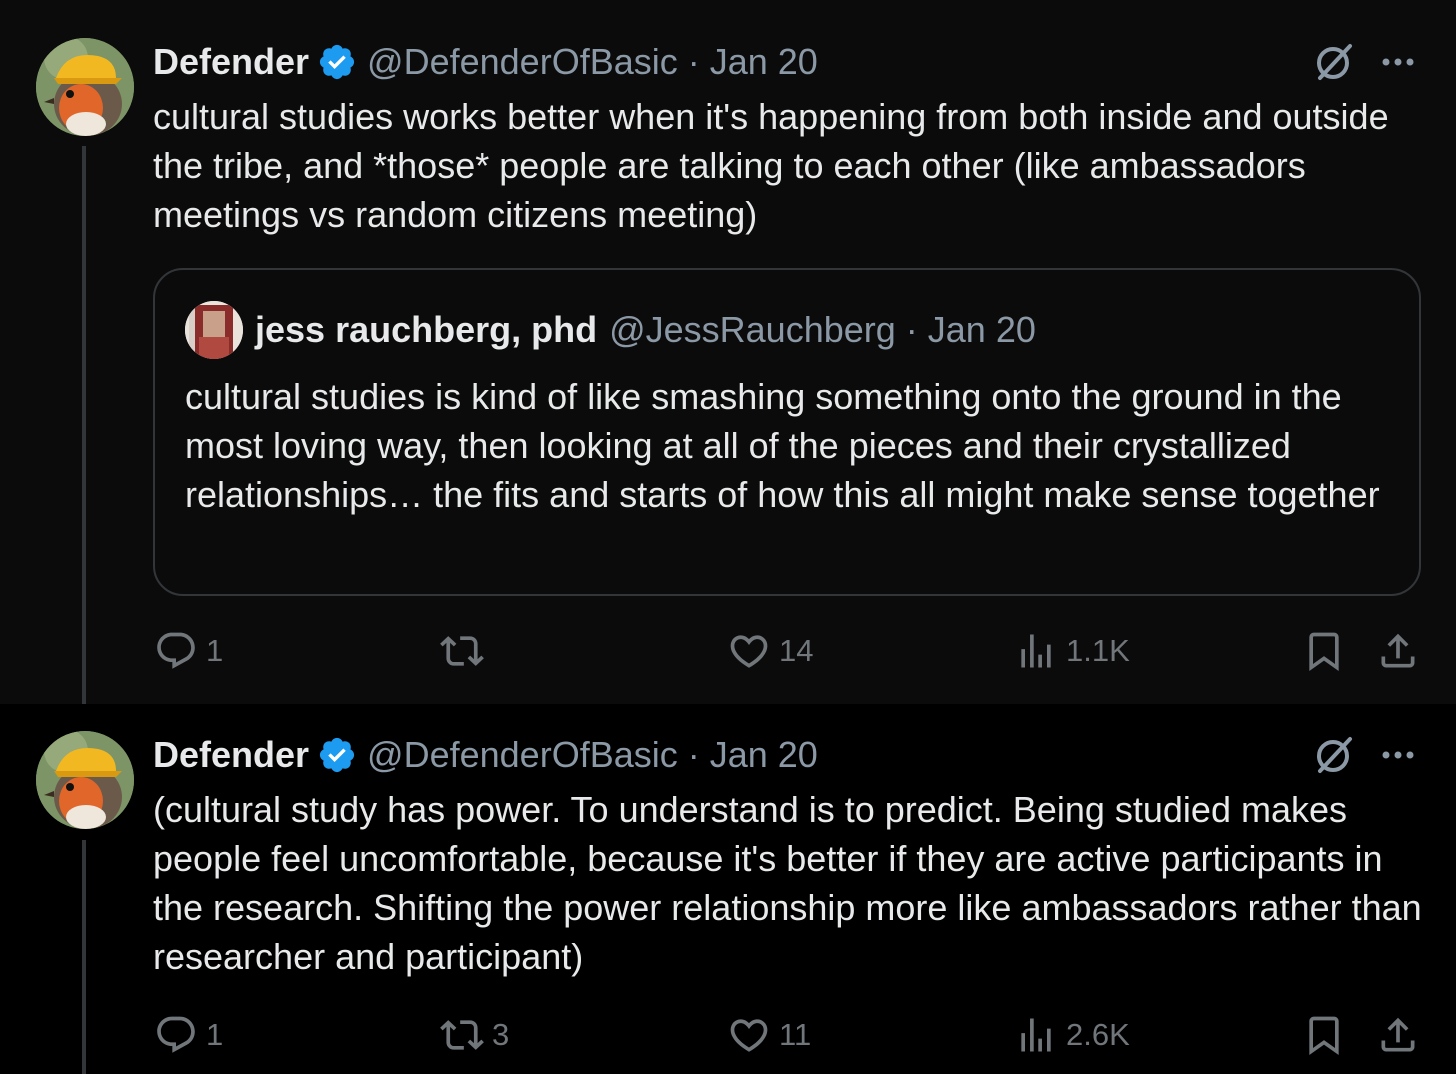 The image size is (1456, 1074). I want to click on action-bar: 1 14 1.1K, so click(728, 651).